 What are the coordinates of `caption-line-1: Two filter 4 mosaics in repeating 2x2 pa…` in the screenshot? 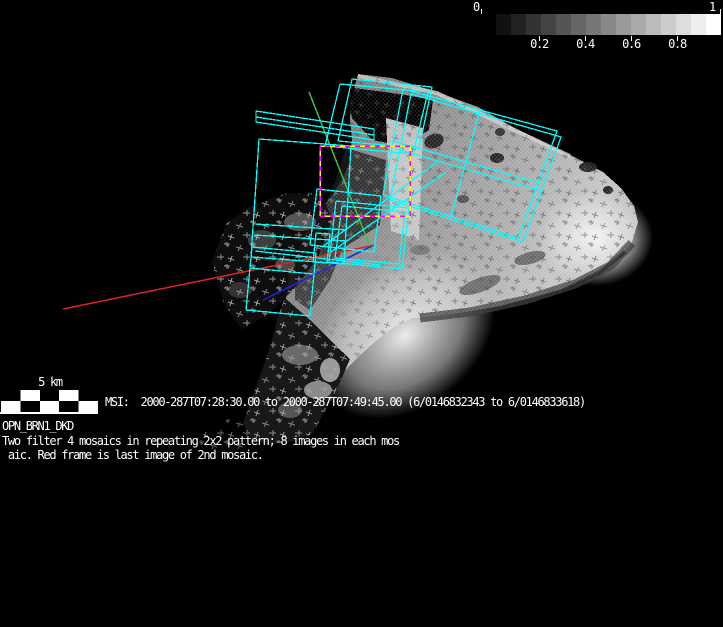 It's located at (201, 441).